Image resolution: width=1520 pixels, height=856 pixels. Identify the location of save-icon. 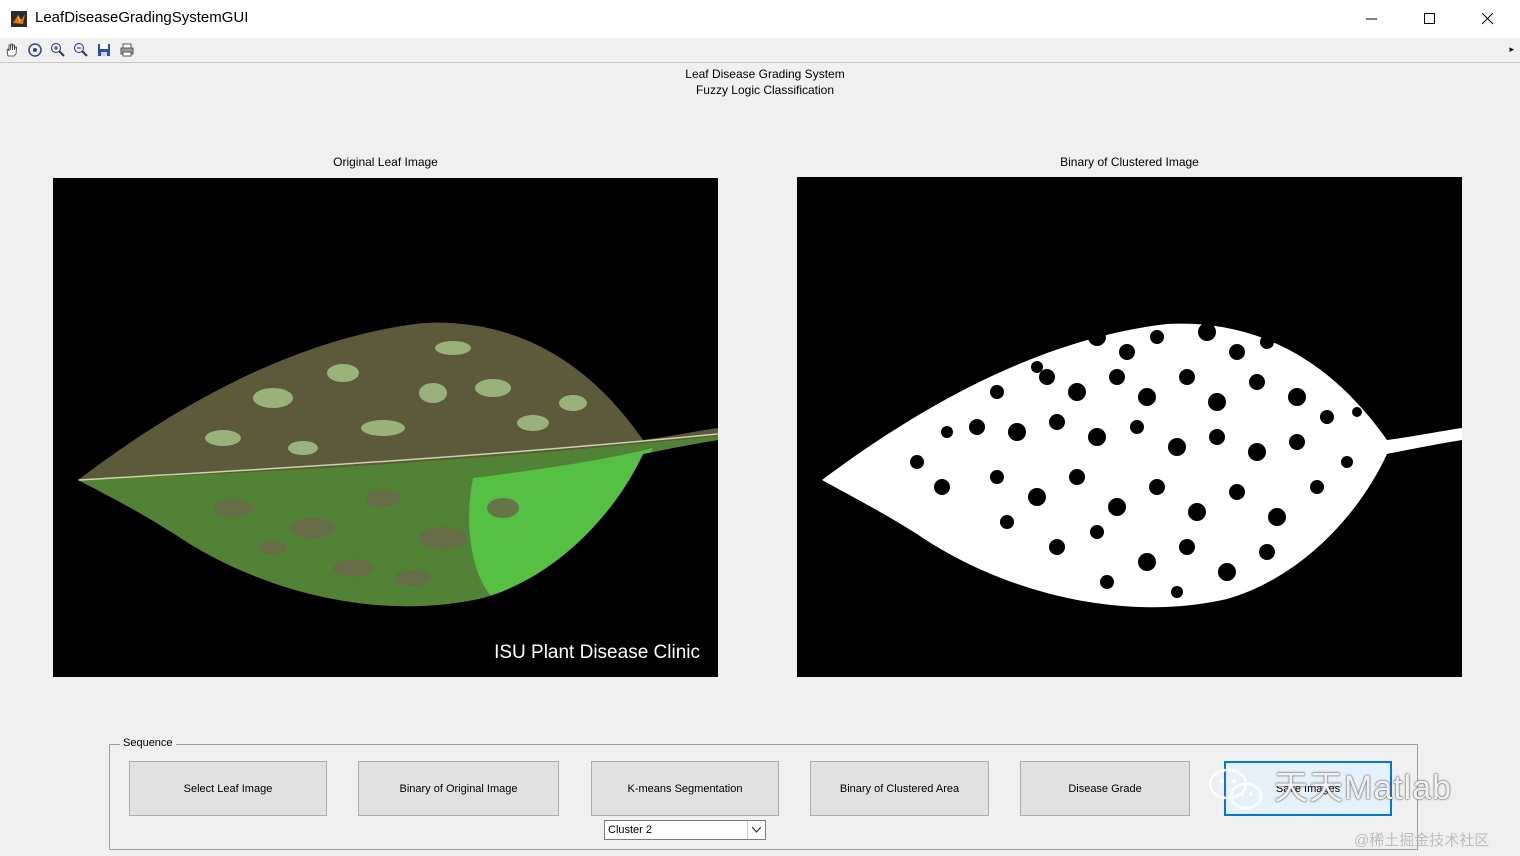
(104, 50).